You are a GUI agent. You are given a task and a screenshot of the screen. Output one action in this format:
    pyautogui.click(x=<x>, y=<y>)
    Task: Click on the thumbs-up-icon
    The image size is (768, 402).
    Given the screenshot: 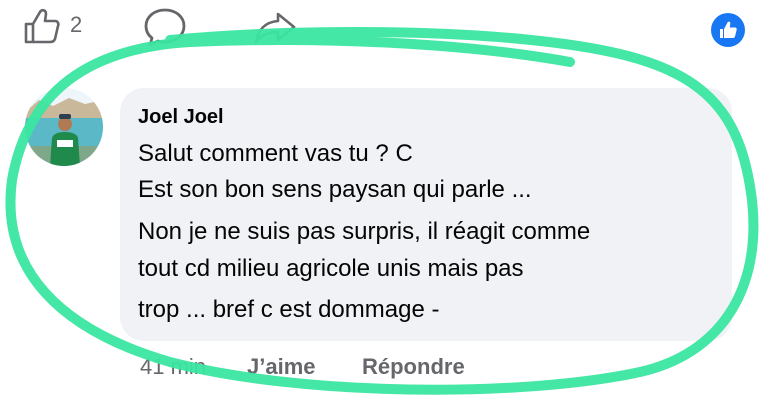 What is the action you would take?
    pyautogui.click(x=42, y=26)
    